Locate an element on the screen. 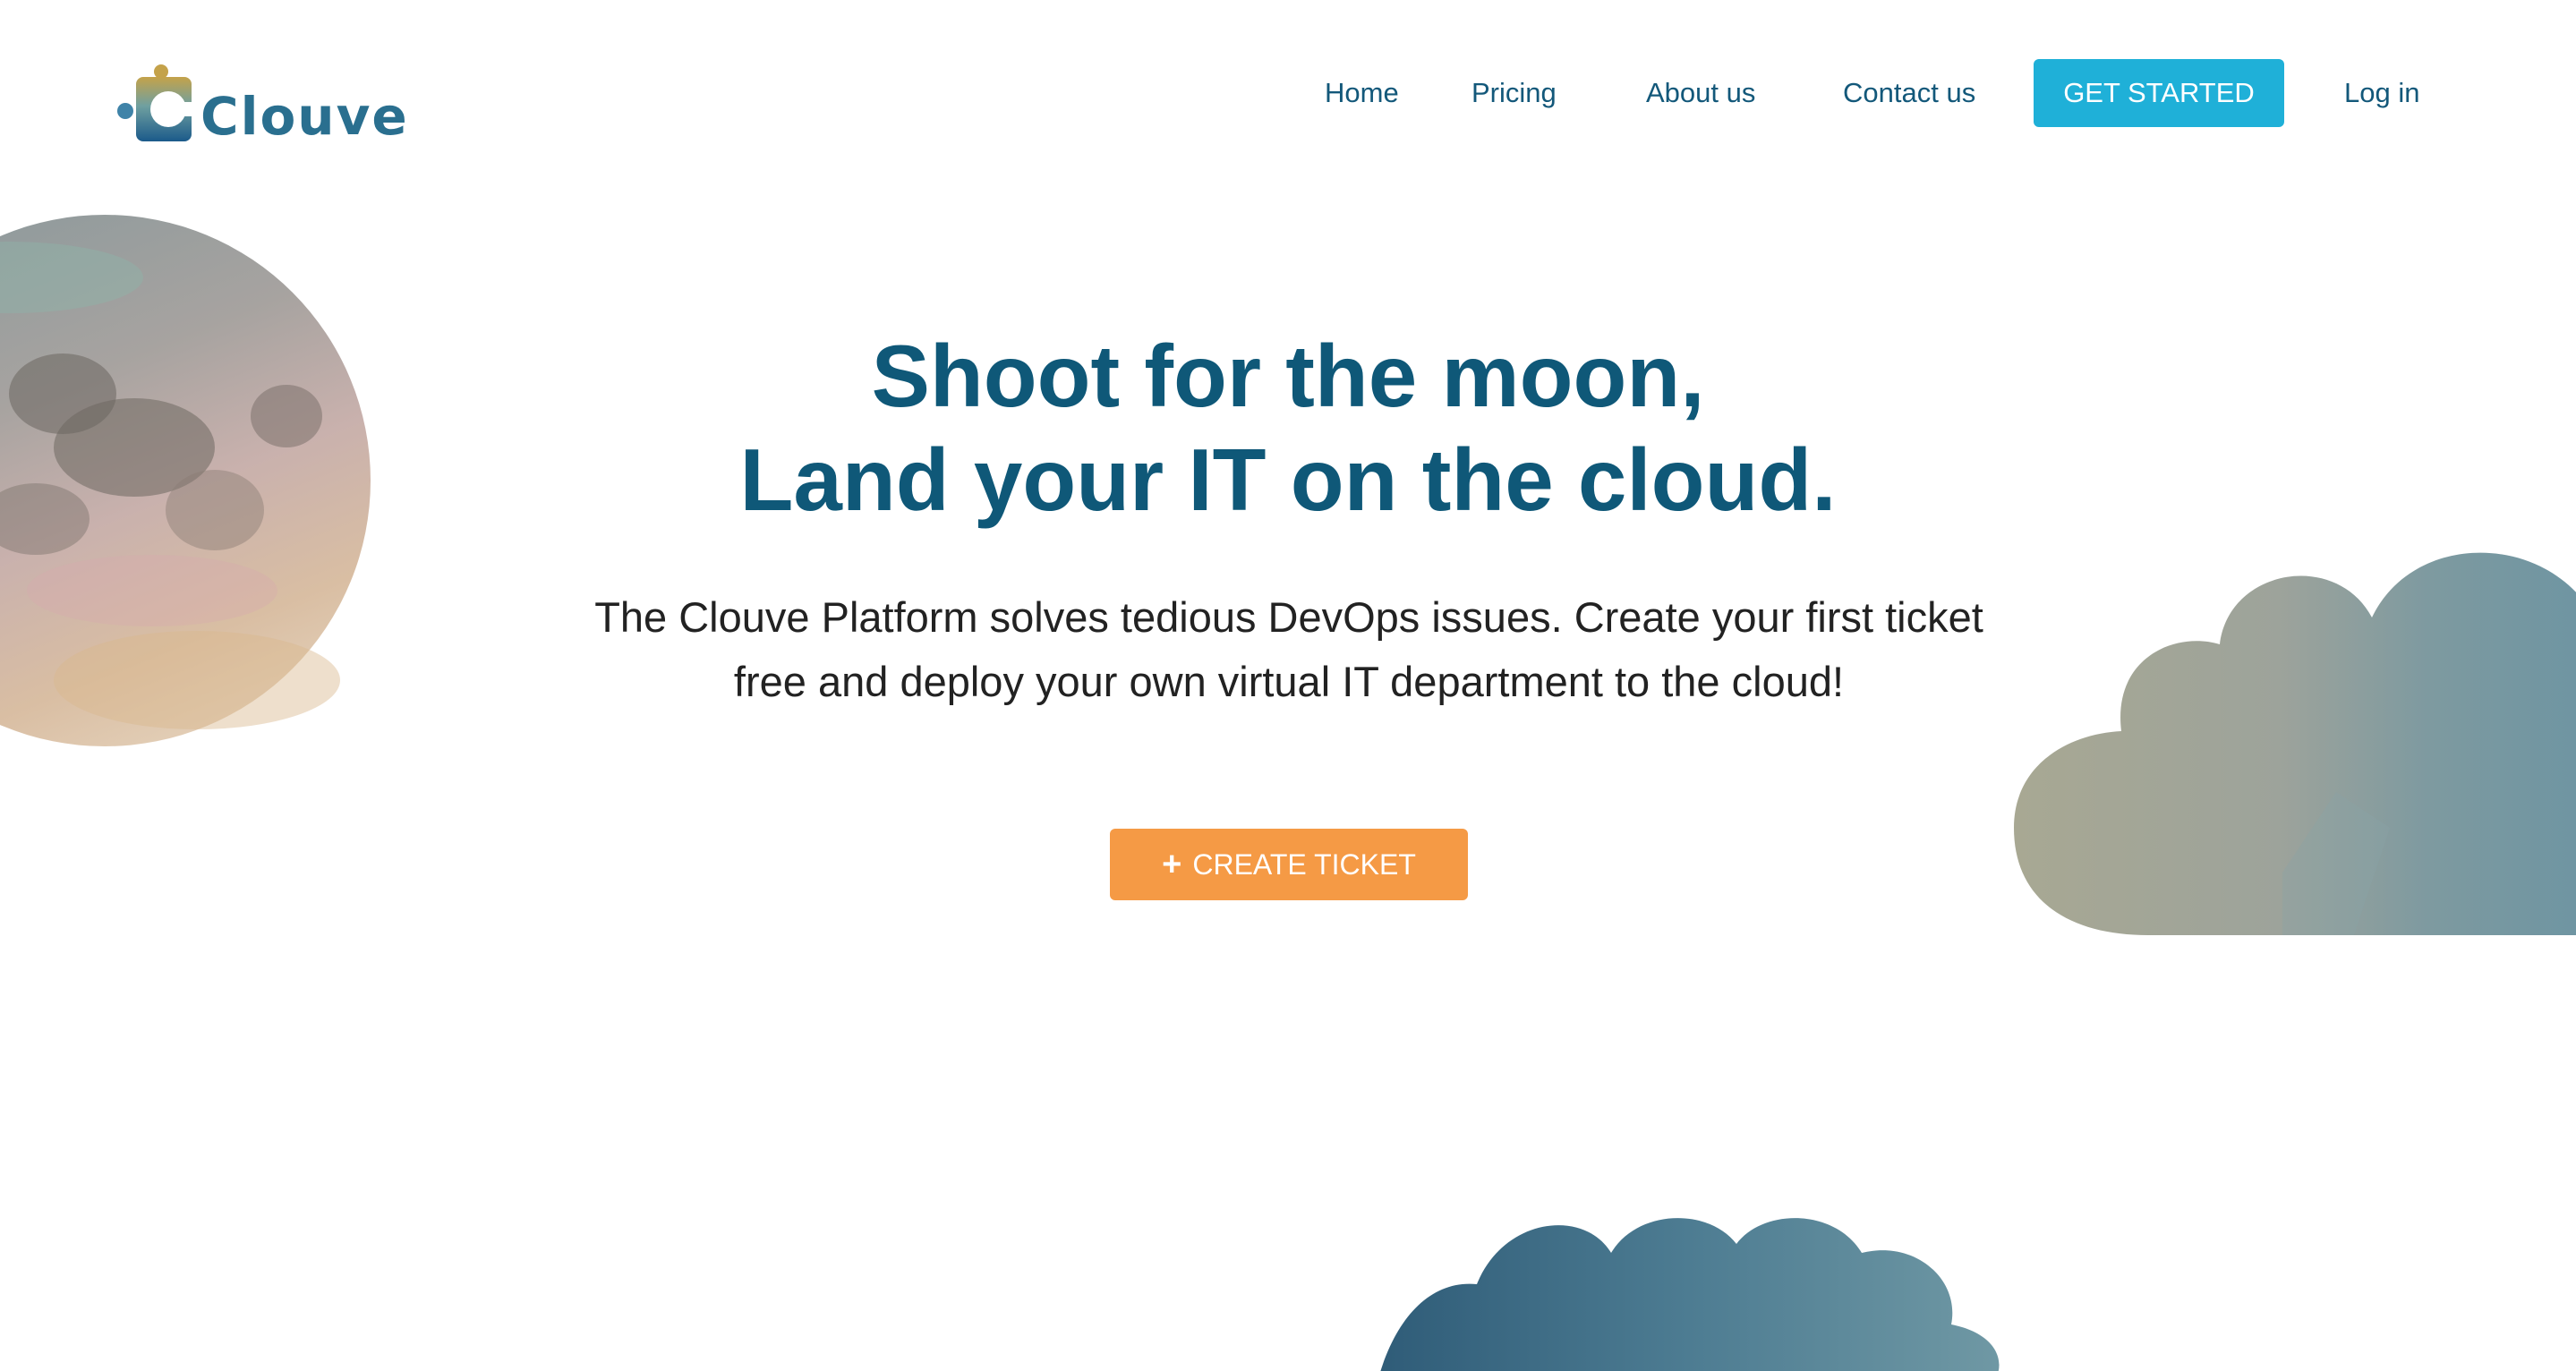 The height and width of the screenshot is (1371, 2576). create-ticket-button: + CREATE TICKET is located at coordinates (1289, 864).